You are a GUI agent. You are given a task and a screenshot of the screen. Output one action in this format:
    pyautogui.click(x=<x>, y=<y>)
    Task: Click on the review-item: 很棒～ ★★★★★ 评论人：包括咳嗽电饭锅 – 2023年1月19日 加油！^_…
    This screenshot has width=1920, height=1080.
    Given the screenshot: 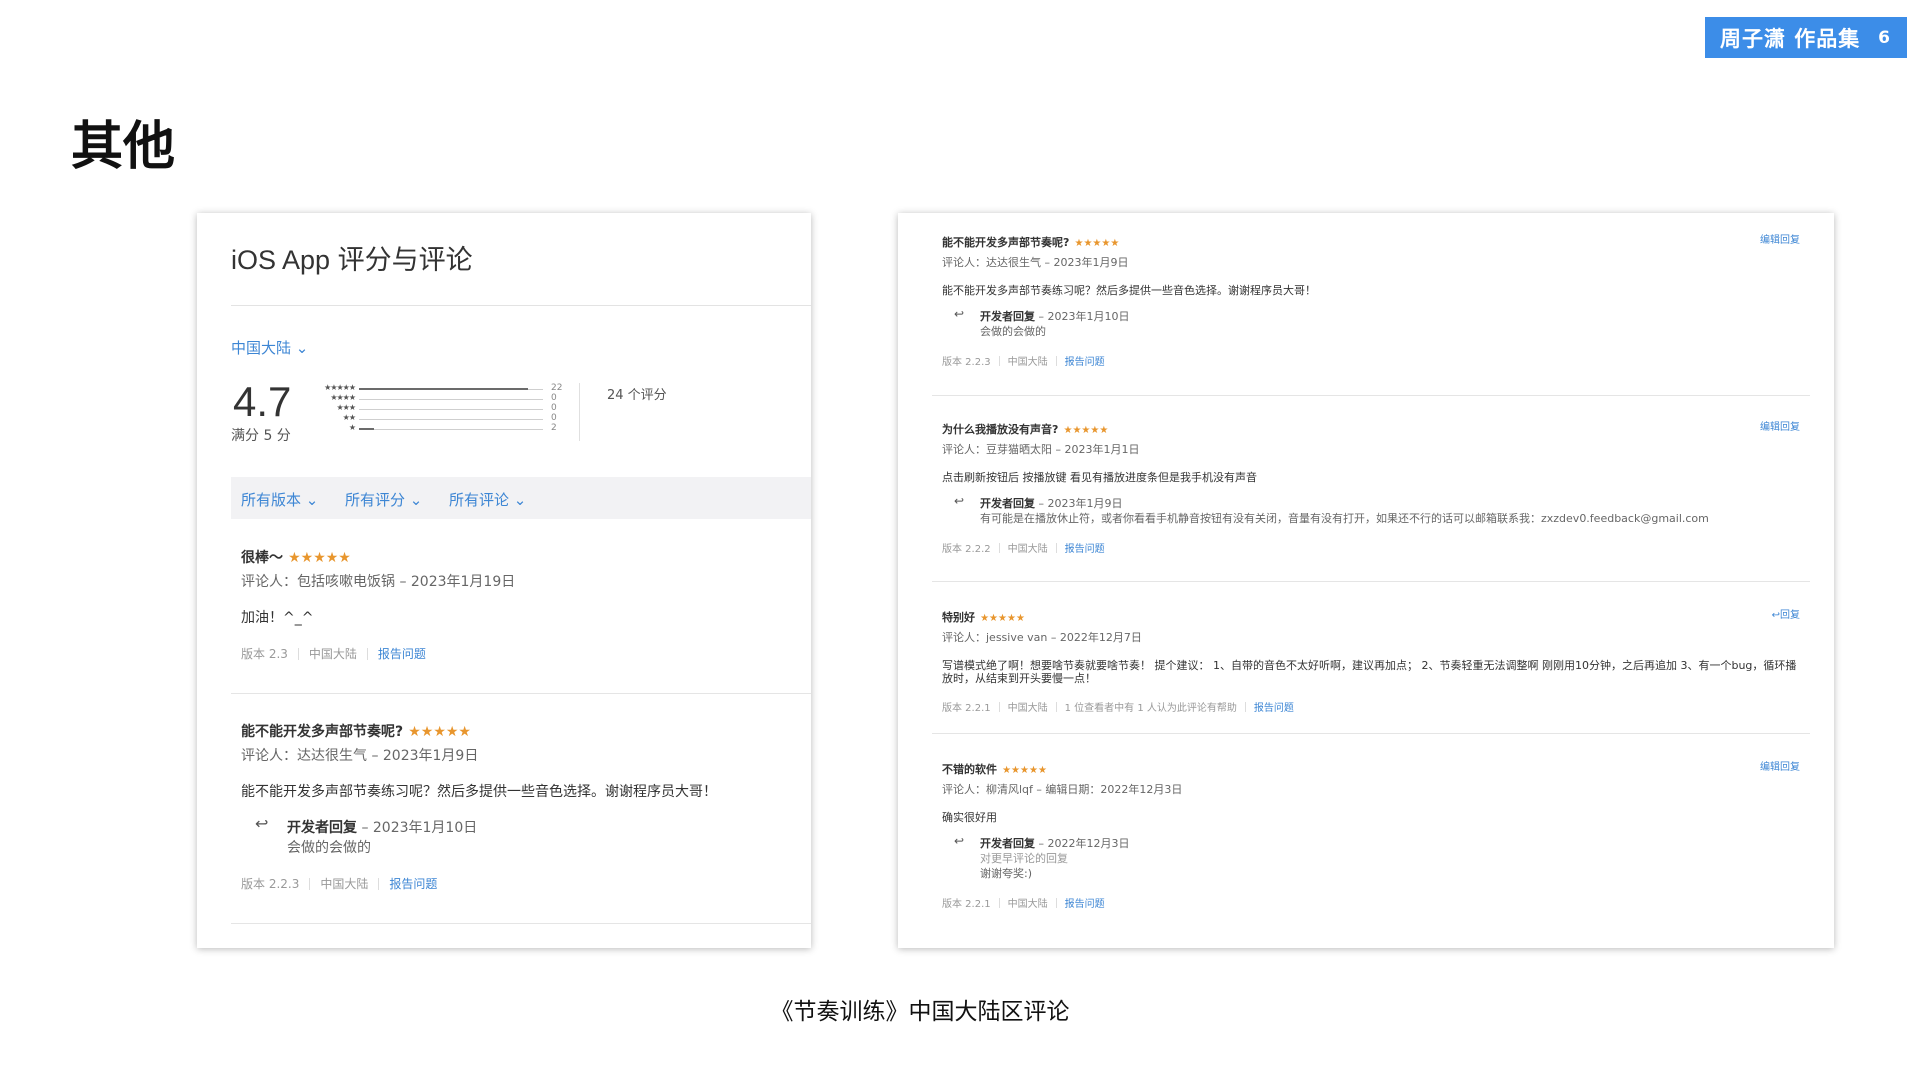 What is the action you would take?
    pyautogui.click(x=519, y=604)
    